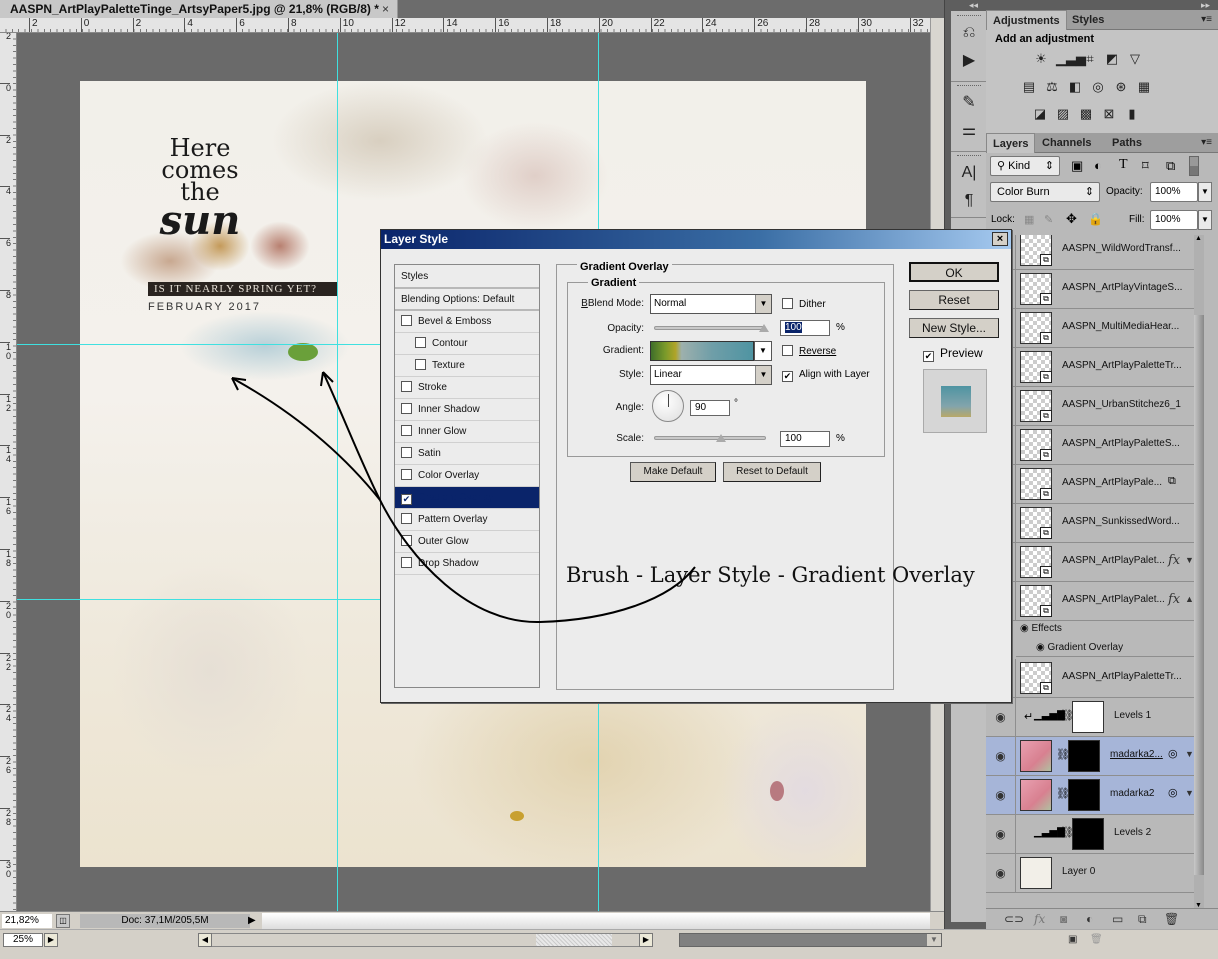 The width and height of the screenshot is (1218, 959). Describe the element at coordinates (1045, 192) in the screenshot. I see `blend-mode-select: Color Burn ⇕` at that location.